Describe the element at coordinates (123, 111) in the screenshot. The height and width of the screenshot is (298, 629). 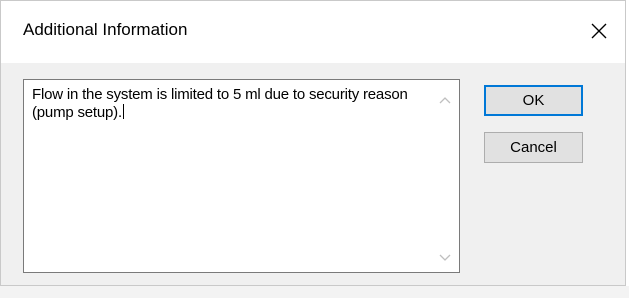
I see `text-caret` at that location.